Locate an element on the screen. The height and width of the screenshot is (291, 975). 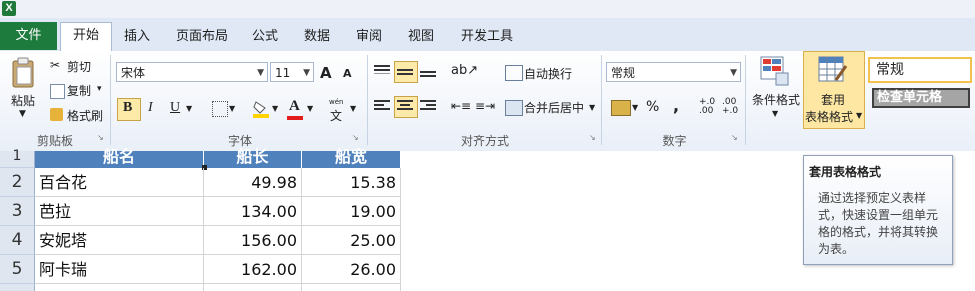
excel-app-icon: X is located at coordinates (9, 8).